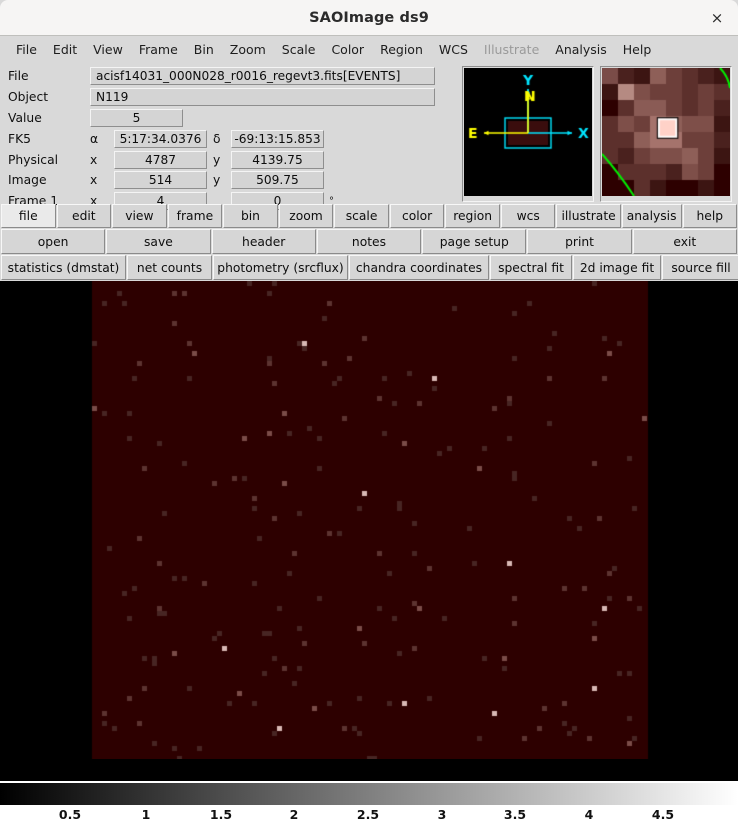 The height and width of the screenshot is (828, 738). I want to click on colorbar-tick: 3.5, so click(515, 814).